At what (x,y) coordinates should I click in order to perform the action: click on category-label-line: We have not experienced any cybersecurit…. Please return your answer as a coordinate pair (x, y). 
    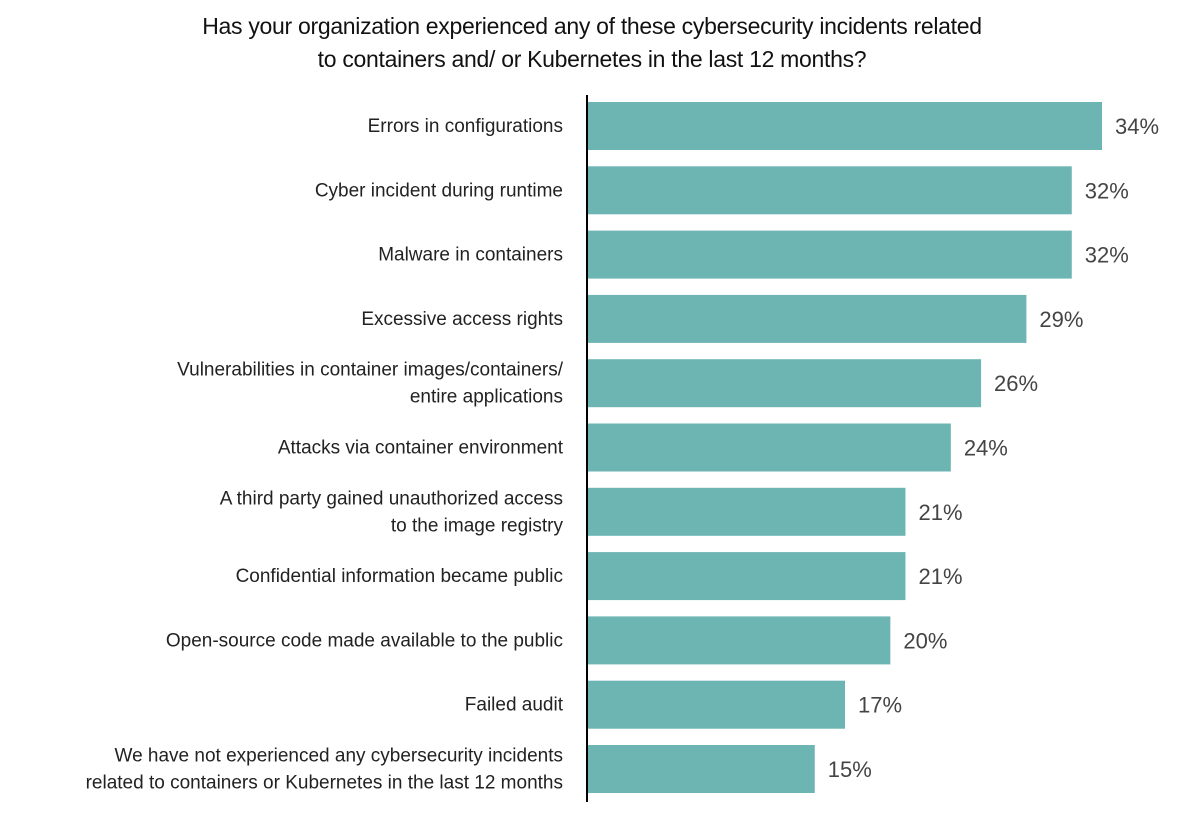
    Looking at the image, I should click on (338, 756).